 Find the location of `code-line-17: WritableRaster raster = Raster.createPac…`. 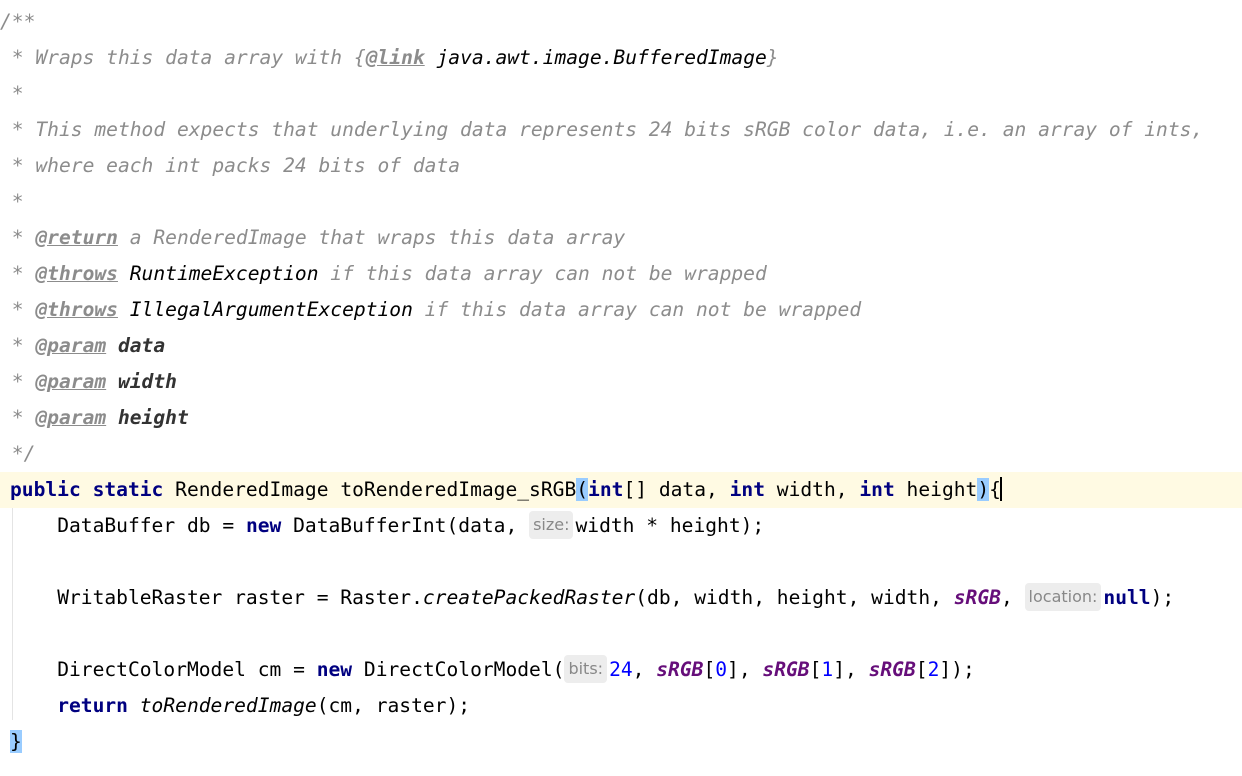

code-line-17: WritableRaster raster = Raster.createPac… is located at coordinates (621, 598).